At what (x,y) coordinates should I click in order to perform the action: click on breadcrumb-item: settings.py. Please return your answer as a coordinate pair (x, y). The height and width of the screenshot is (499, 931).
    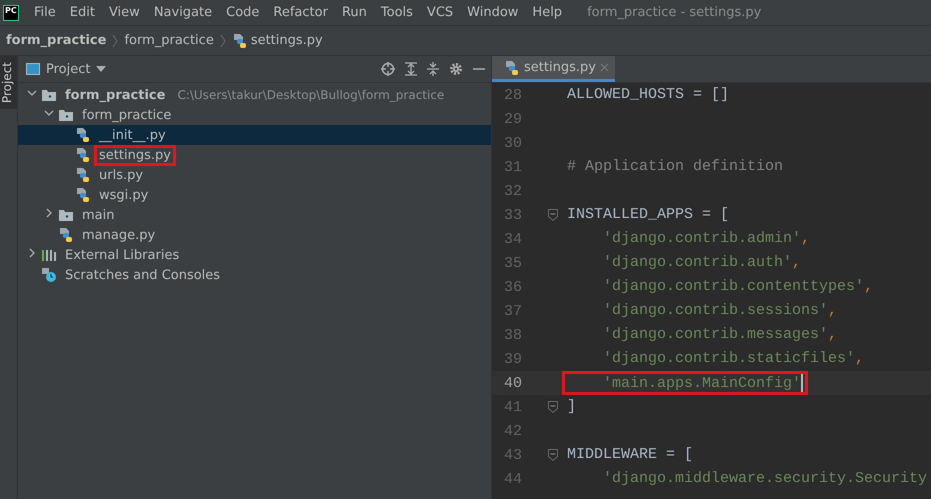
    Looking at the image, I should click on (286, 40).